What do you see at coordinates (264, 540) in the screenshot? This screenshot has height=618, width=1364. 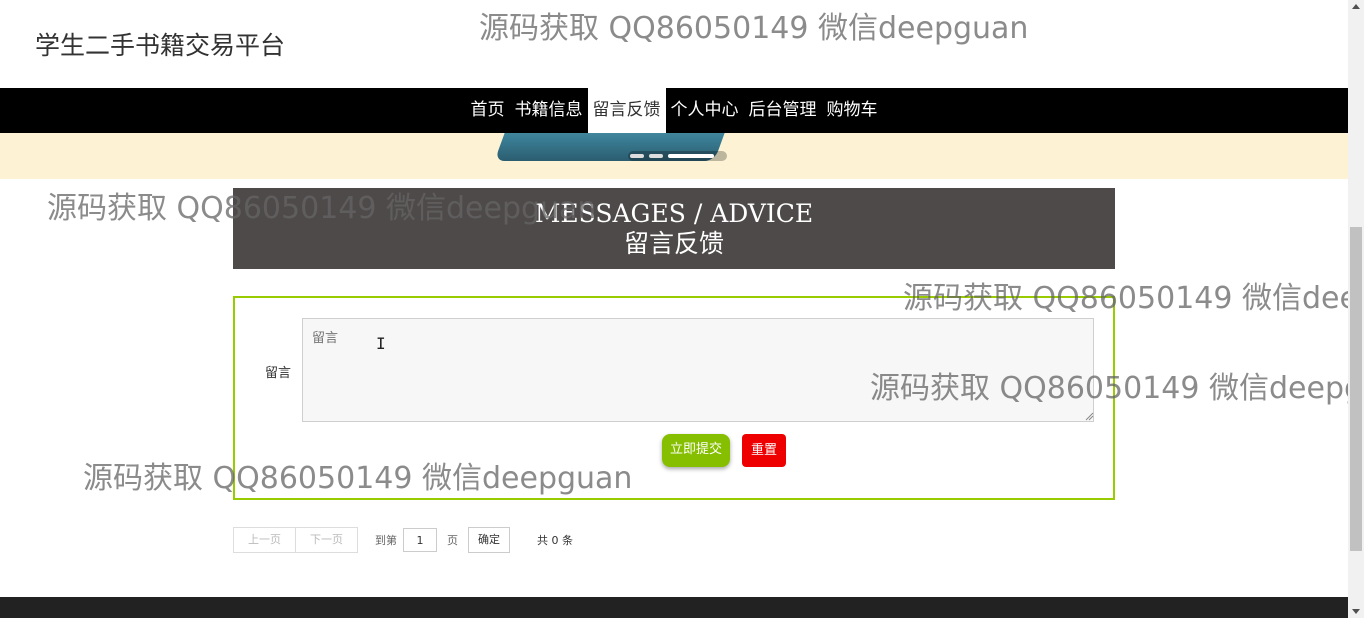 I see `prev-page-button: 上一页` at bounding box center [264, 540].